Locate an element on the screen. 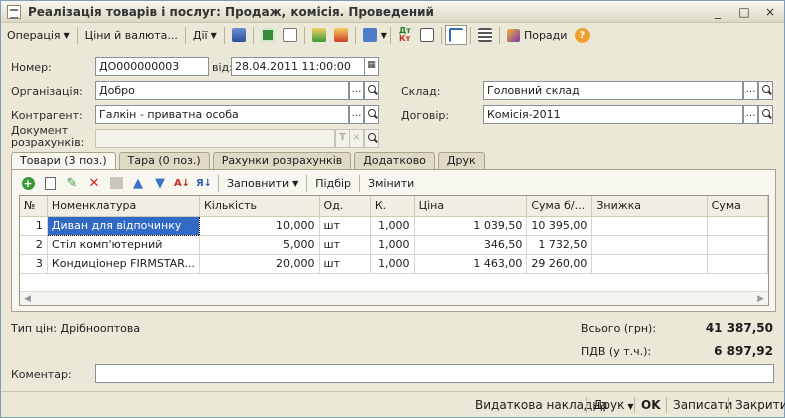 The image size is (785, 418). counterparty-field: Галкін - приватна особа is located at coordinates (222, 114).